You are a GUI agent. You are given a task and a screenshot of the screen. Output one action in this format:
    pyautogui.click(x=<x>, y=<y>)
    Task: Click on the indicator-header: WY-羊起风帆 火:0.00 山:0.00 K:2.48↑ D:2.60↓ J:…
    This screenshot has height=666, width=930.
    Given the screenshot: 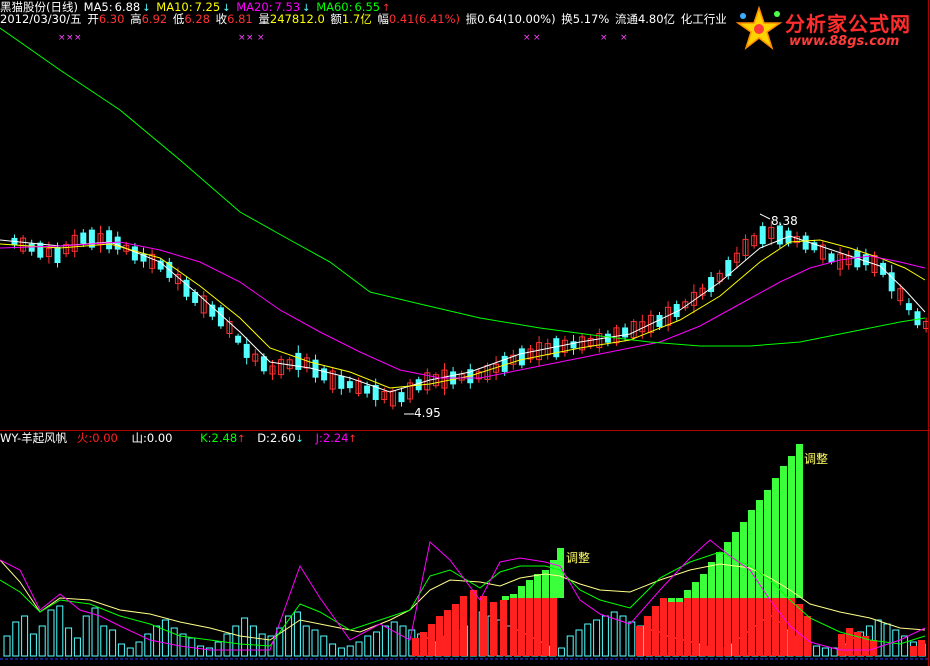 What is the action you would take?
    pyautogui.click(x=179, y=439)
    